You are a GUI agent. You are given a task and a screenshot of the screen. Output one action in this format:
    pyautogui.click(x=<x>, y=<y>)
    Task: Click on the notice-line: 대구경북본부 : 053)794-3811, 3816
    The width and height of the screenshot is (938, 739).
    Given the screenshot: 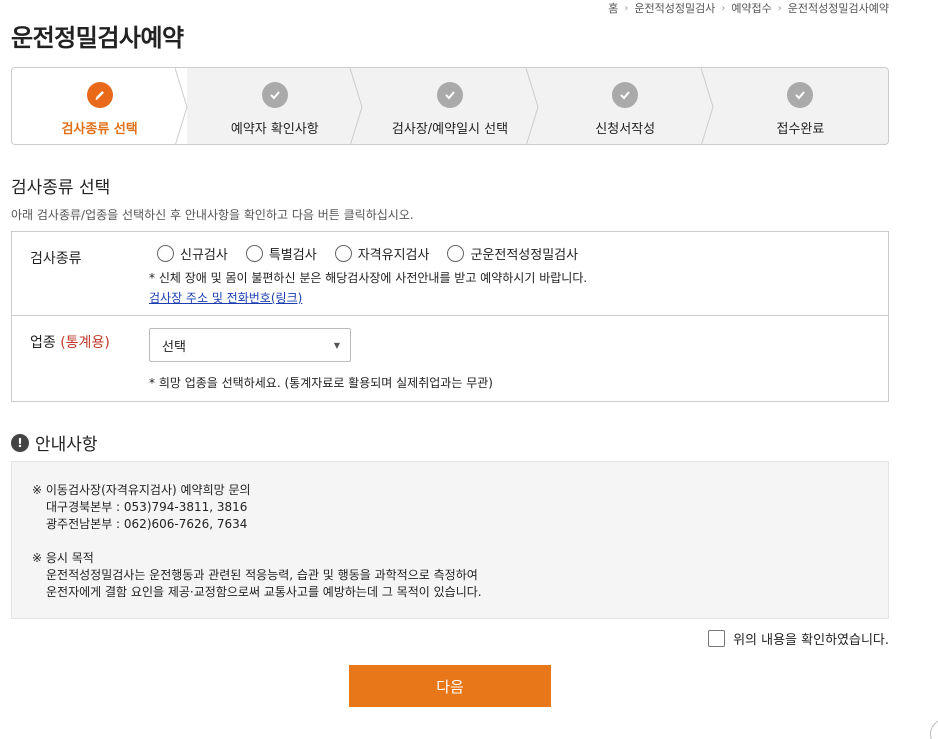 What is the action you would take?
    pyautogui.click(x=147, y=507)
    